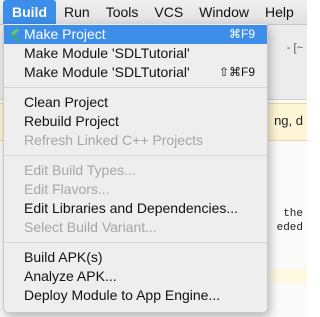 Image resolution: width=320 pixels, height=317 pixels. What do you see at coordinates (224, 12) in the screenshot?
I see `menu-window: Window` at bounding box center [224, 12].